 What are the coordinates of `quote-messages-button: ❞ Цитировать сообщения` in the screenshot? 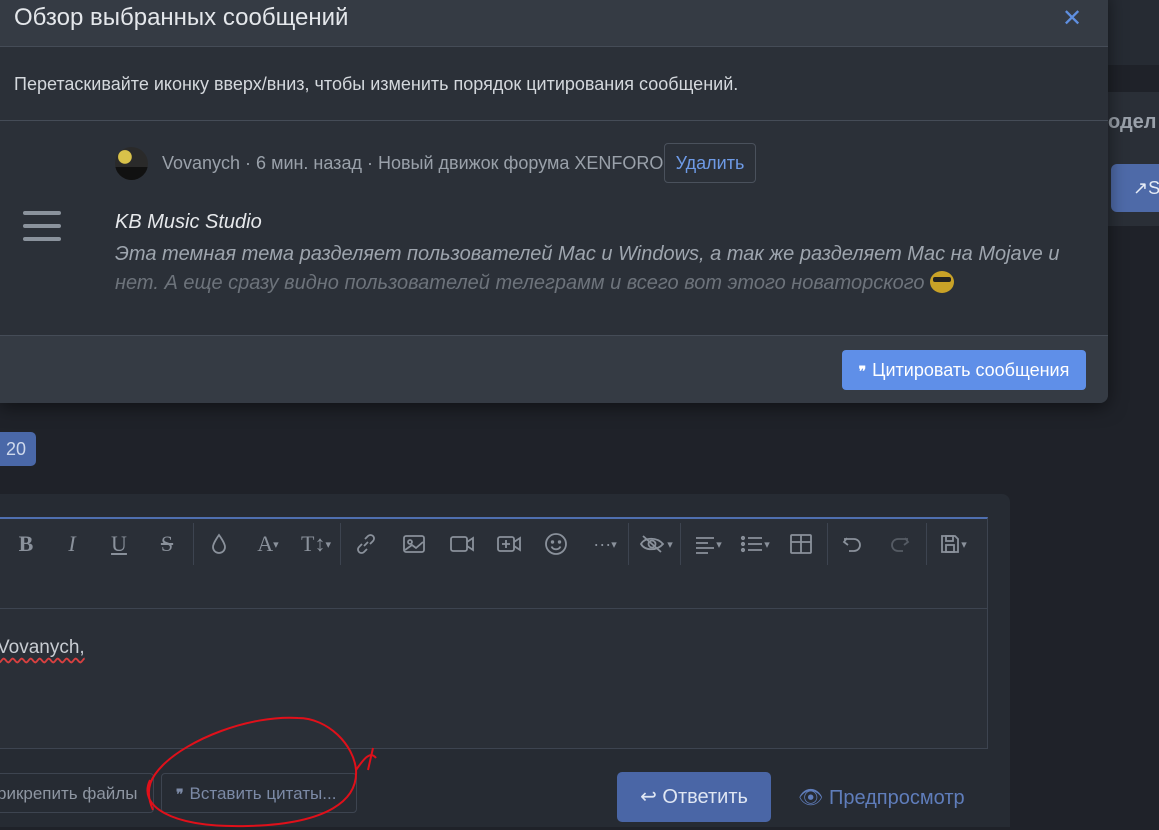 It's located at (964, 370).